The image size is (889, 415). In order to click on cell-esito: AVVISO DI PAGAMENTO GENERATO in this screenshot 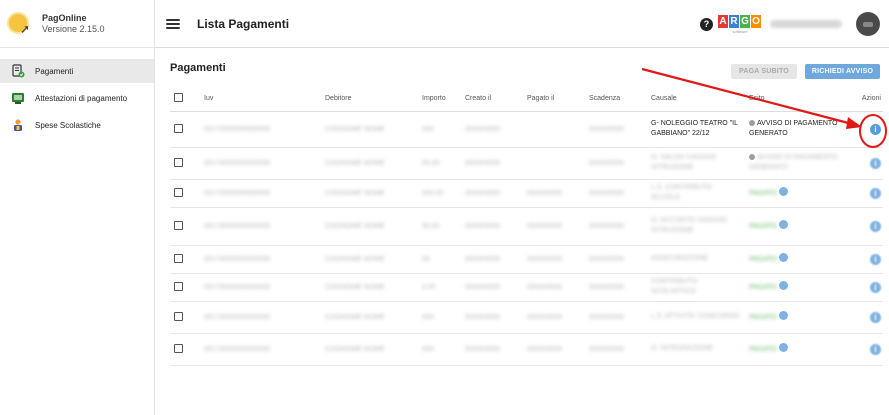, I will do `click(796, 163)`.